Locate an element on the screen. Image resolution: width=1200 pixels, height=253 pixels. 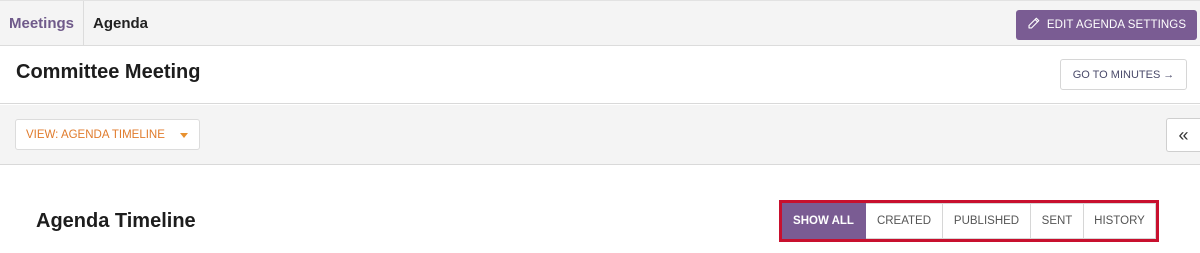
edit-agenda-settings-button: EDIT AGENDA SETTINGS is located at coordinates (1106, 25).